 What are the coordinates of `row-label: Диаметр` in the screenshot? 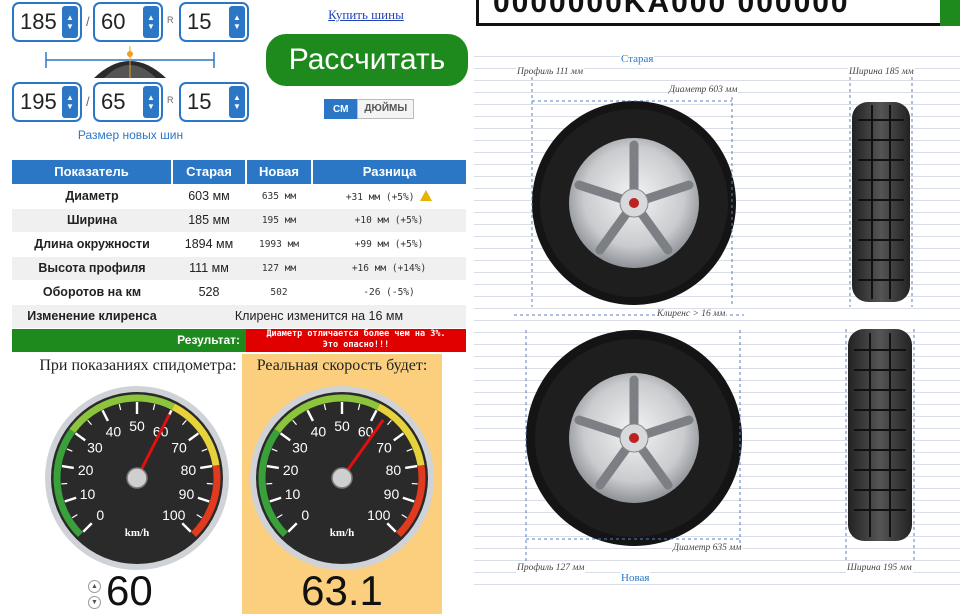 It's located at (92, 196).